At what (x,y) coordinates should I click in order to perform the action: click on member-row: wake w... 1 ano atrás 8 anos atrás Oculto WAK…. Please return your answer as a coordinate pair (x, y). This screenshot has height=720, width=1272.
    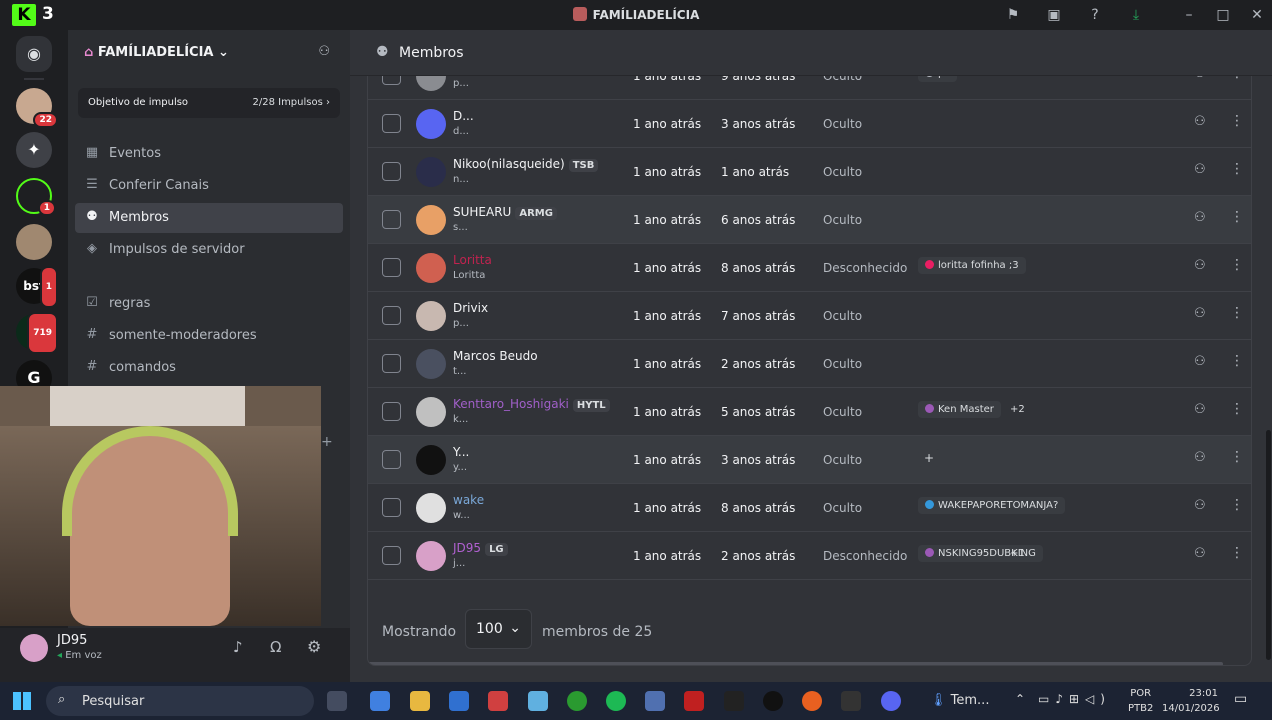
    Looking at the image, I should click on (809, 508).